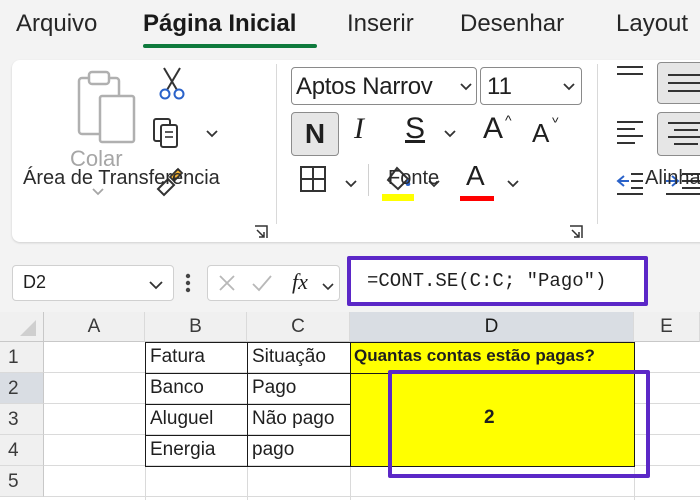 The image size is (700, 500). What do you see at coordinates (22, 419) in the screenshot?
I see `row-header-3: 3` at bounding box center [22, 419].